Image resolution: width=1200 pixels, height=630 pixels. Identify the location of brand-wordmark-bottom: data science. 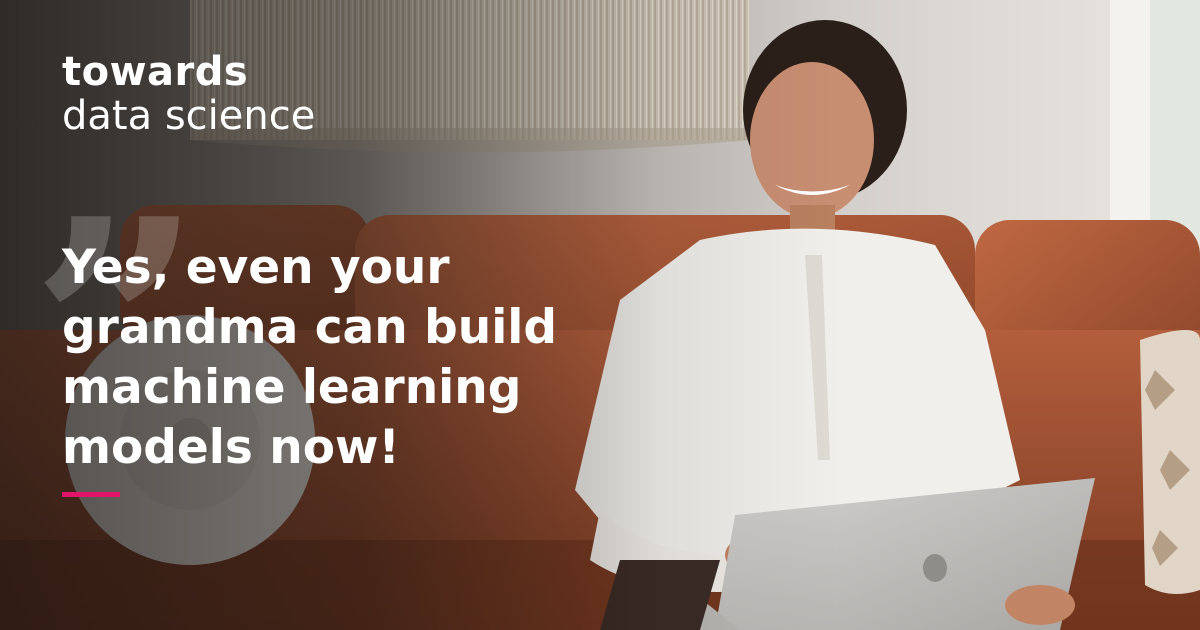
(189, 116).